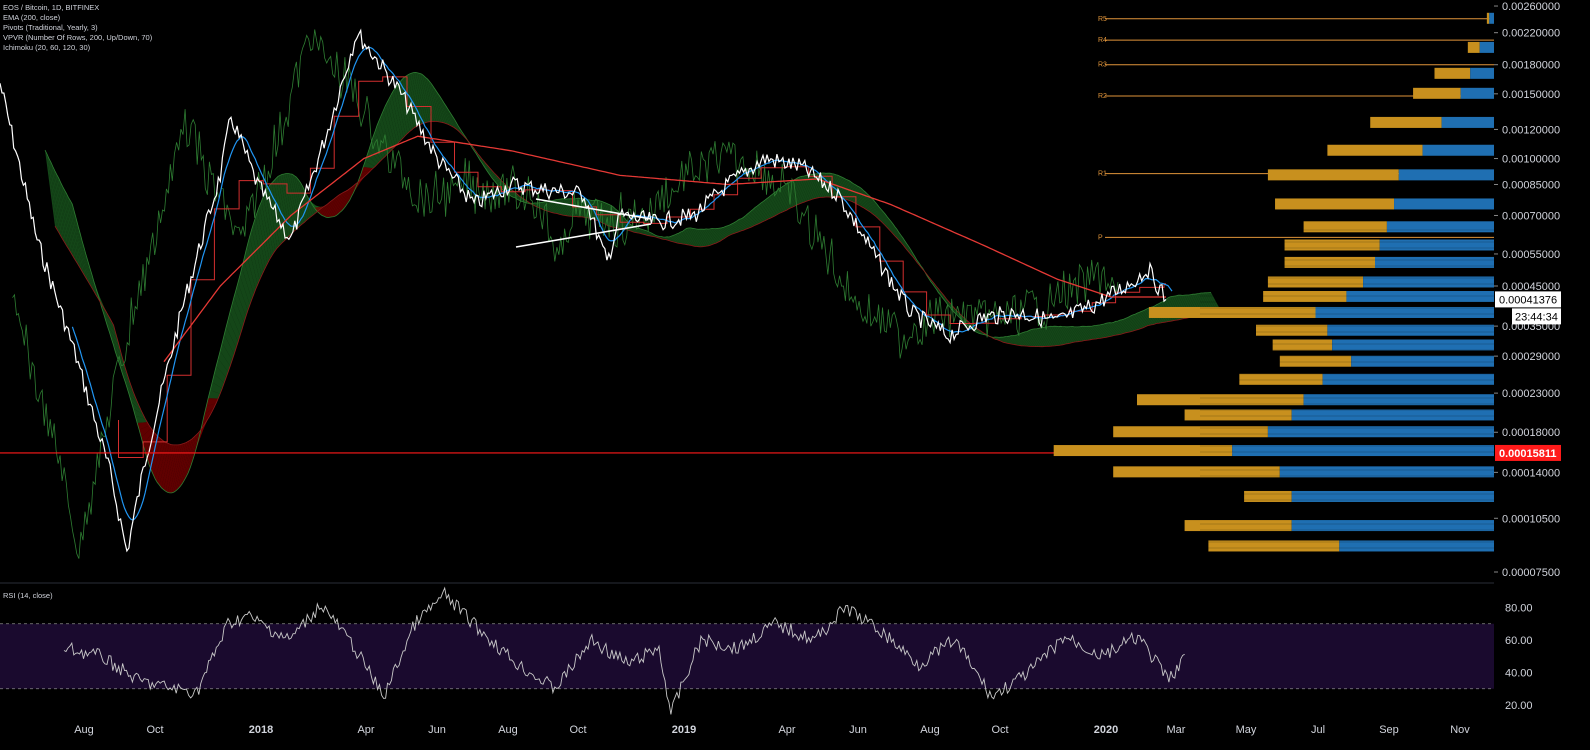 Image resolution: width=1590 pixels, height=750 pixels. Describe the element at coordinates (1531, 433) in the screenshot. I see `price-tick-label: 0.00018000` at that location.